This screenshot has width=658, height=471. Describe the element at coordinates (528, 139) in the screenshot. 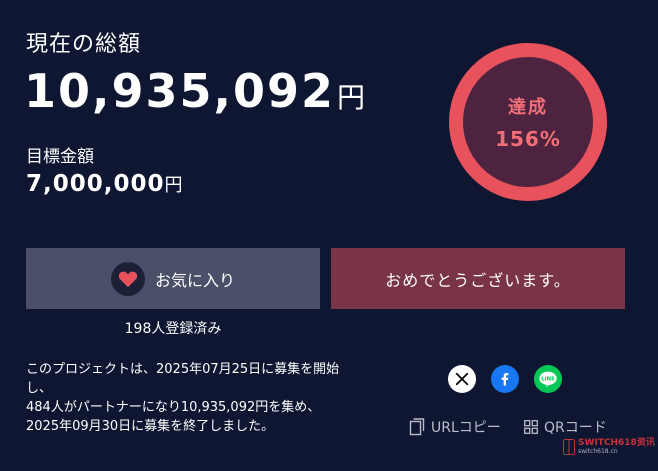

I see `achievement-percent: 156%` at that location.